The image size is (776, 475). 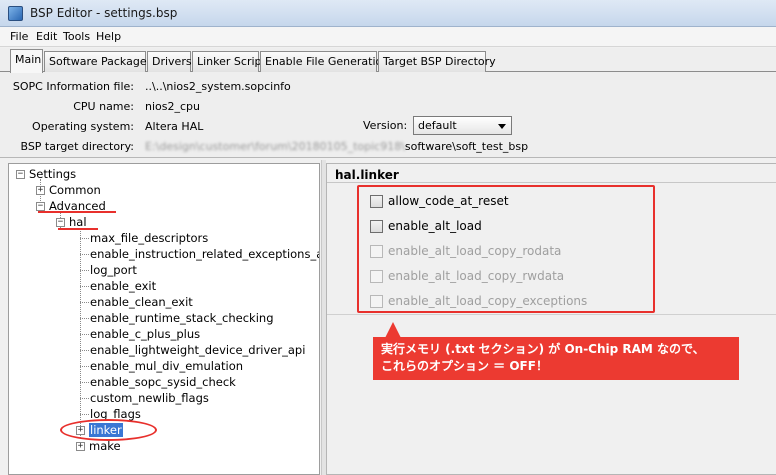 What do you see at coordinates (182, 318) in the screenshot?
I see `tree-leaf: enable_runtime_stack_checking` at bounding box center [182, 318].